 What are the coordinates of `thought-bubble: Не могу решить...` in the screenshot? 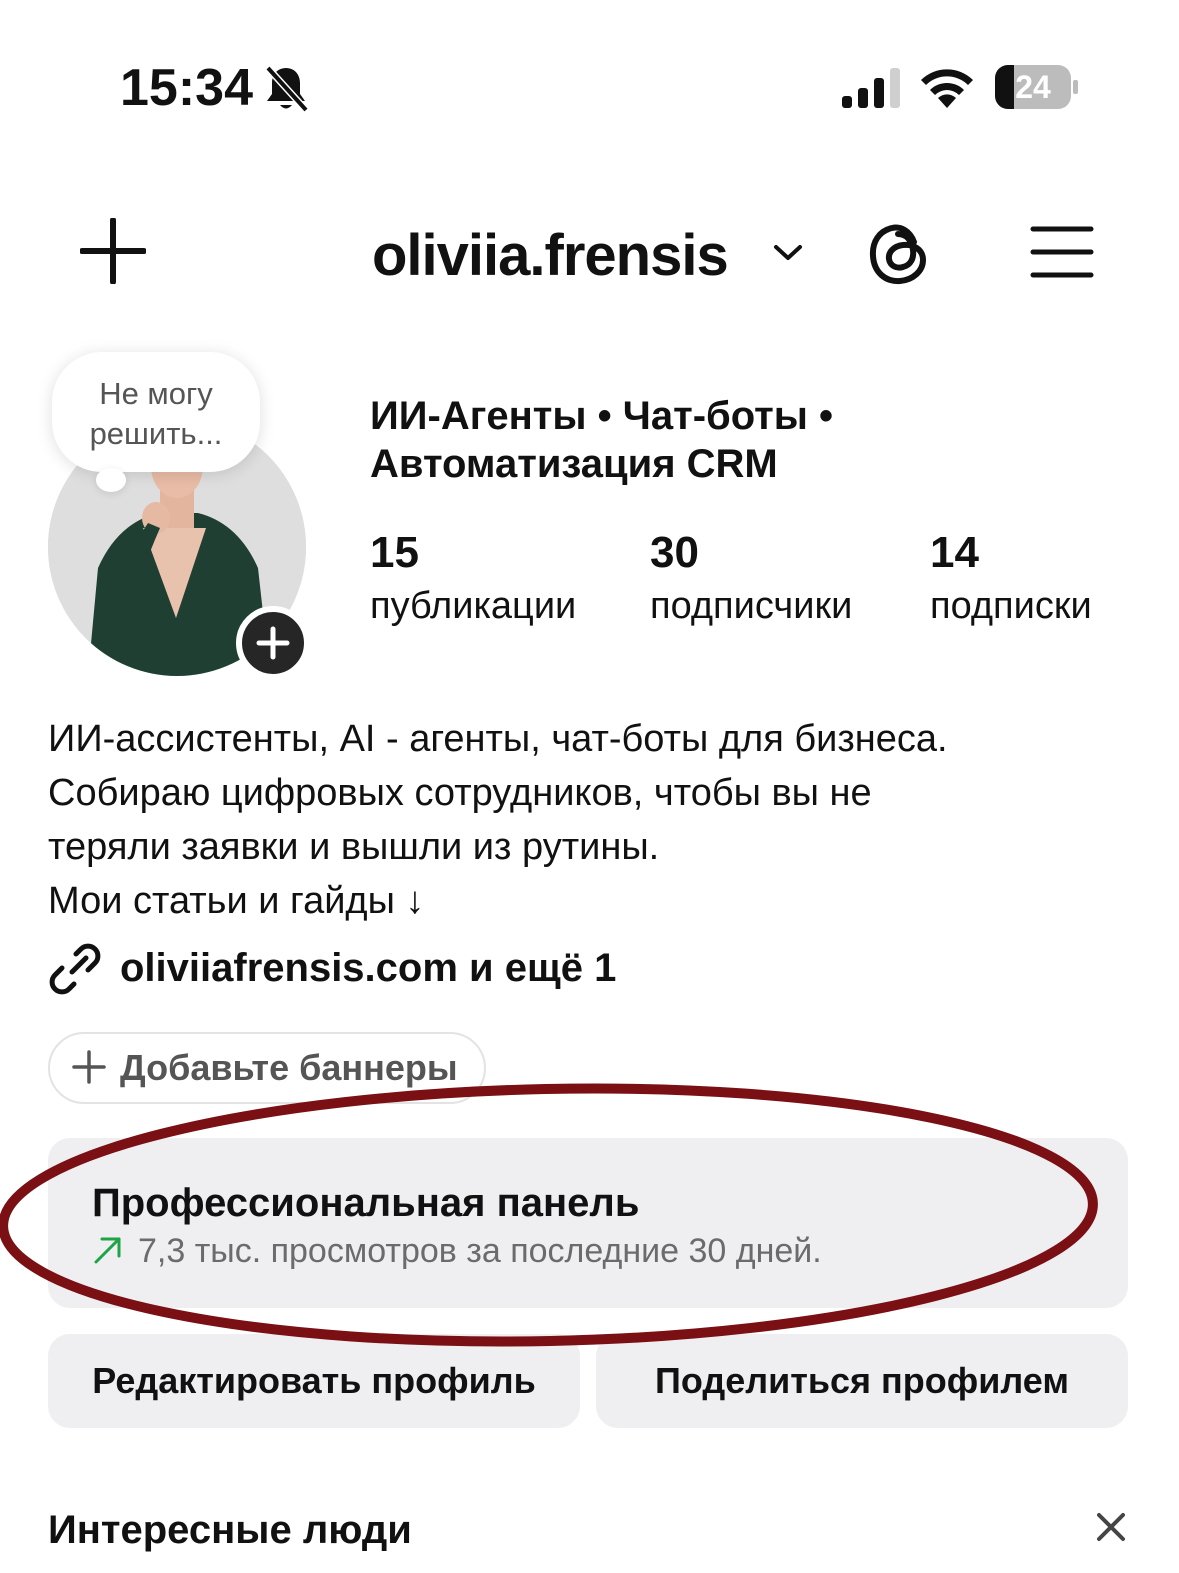 It's located at (156, 412).